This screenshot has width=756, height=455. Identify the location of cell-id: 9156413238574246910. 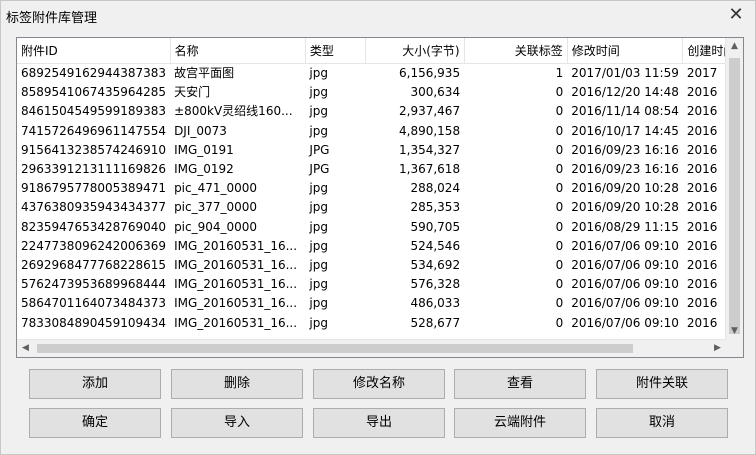
(94, 149).